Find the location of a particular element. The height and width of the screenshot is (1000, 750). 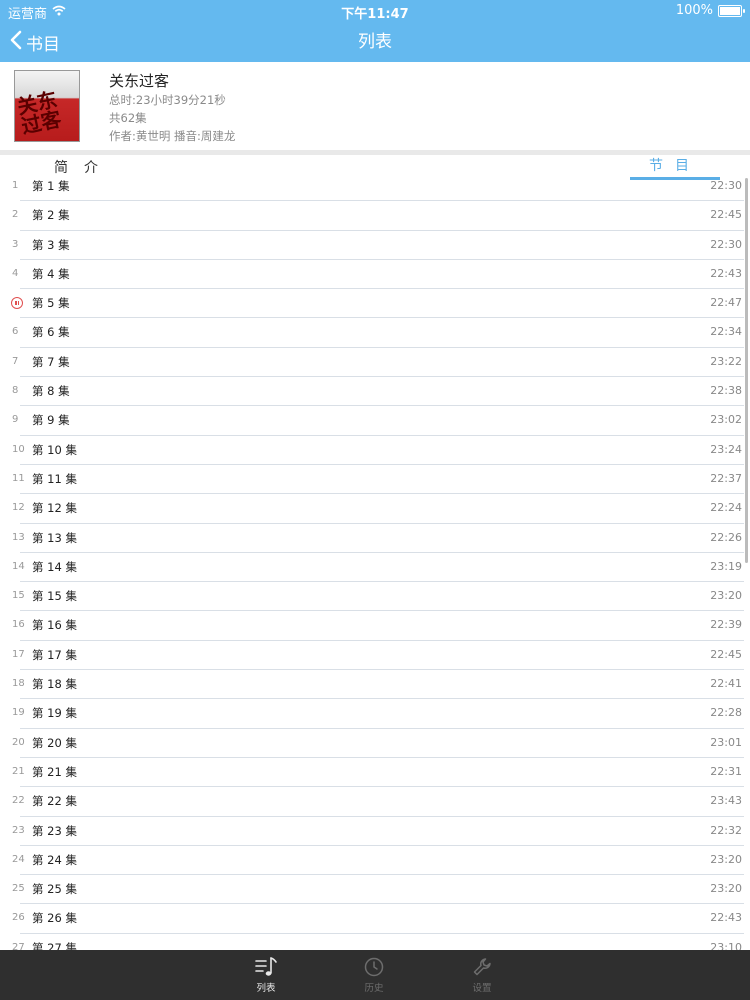

episode-title: 第 15 集 is located at coordinates (54, 596).